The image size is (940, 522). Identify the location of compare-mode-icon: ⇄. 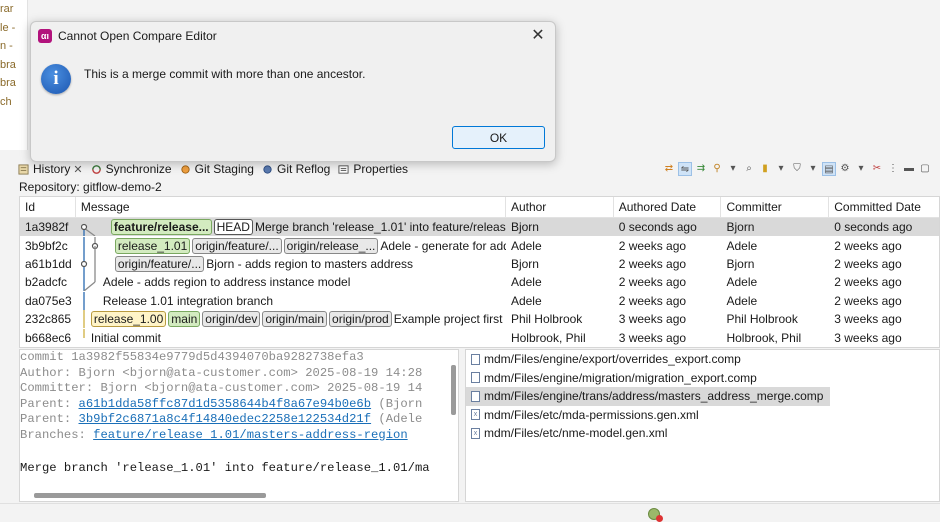
(669, 169).